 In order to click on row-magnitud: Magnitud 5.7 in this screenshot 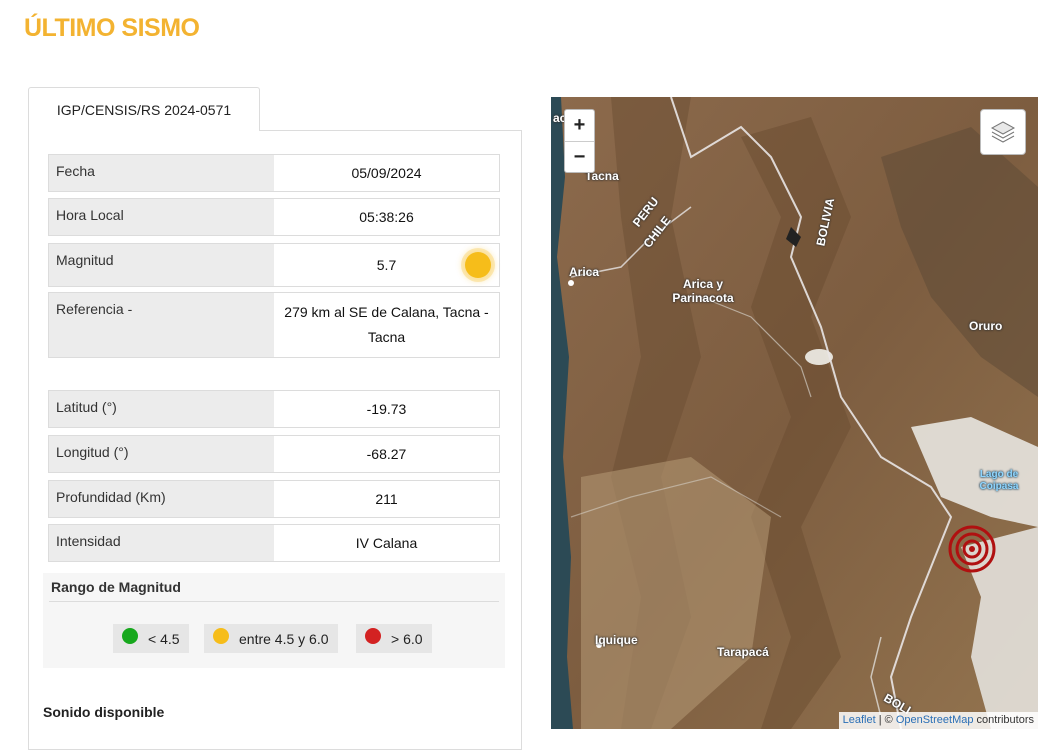, I will do `click(274, 265)`.